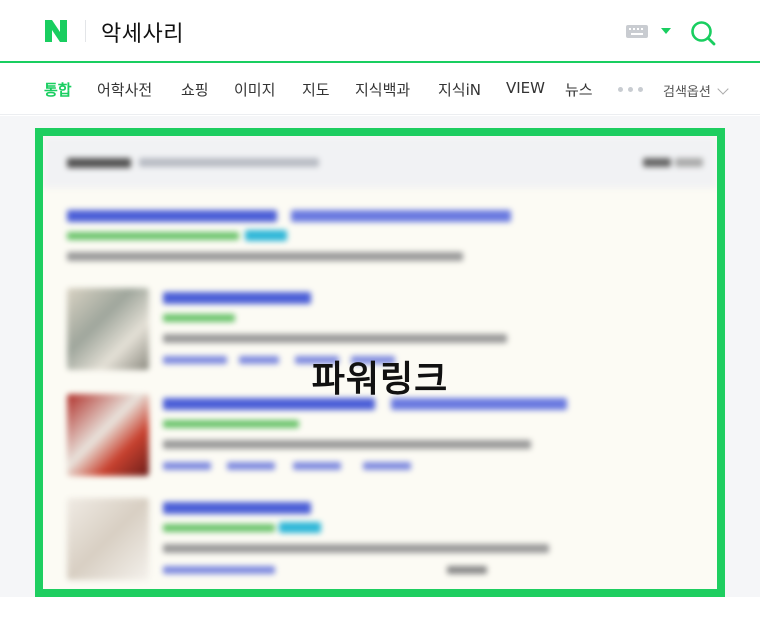 The width and height of the screenshot is (760, 619). What do you see at coordinates (380, 379) in the screenshot?
I see `power-link-label: 파워링크` at bounding box center [380, 379].